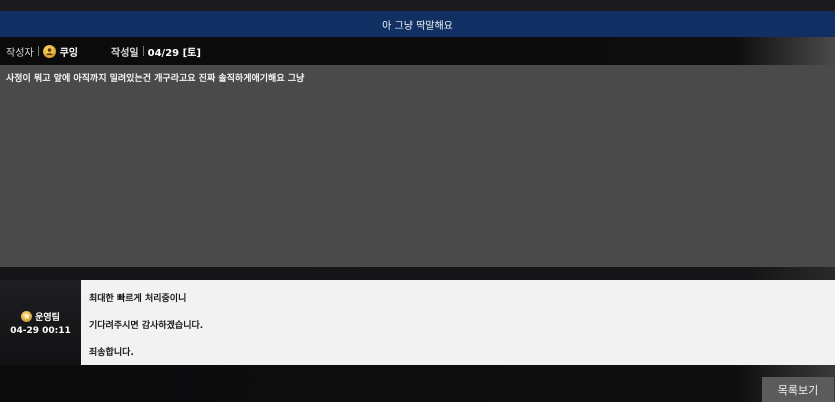 The width and height of the screenshot is (835, 402). I want to click on comment-line: 기다려주시면 감사하겠습니다., so click(146, 326).